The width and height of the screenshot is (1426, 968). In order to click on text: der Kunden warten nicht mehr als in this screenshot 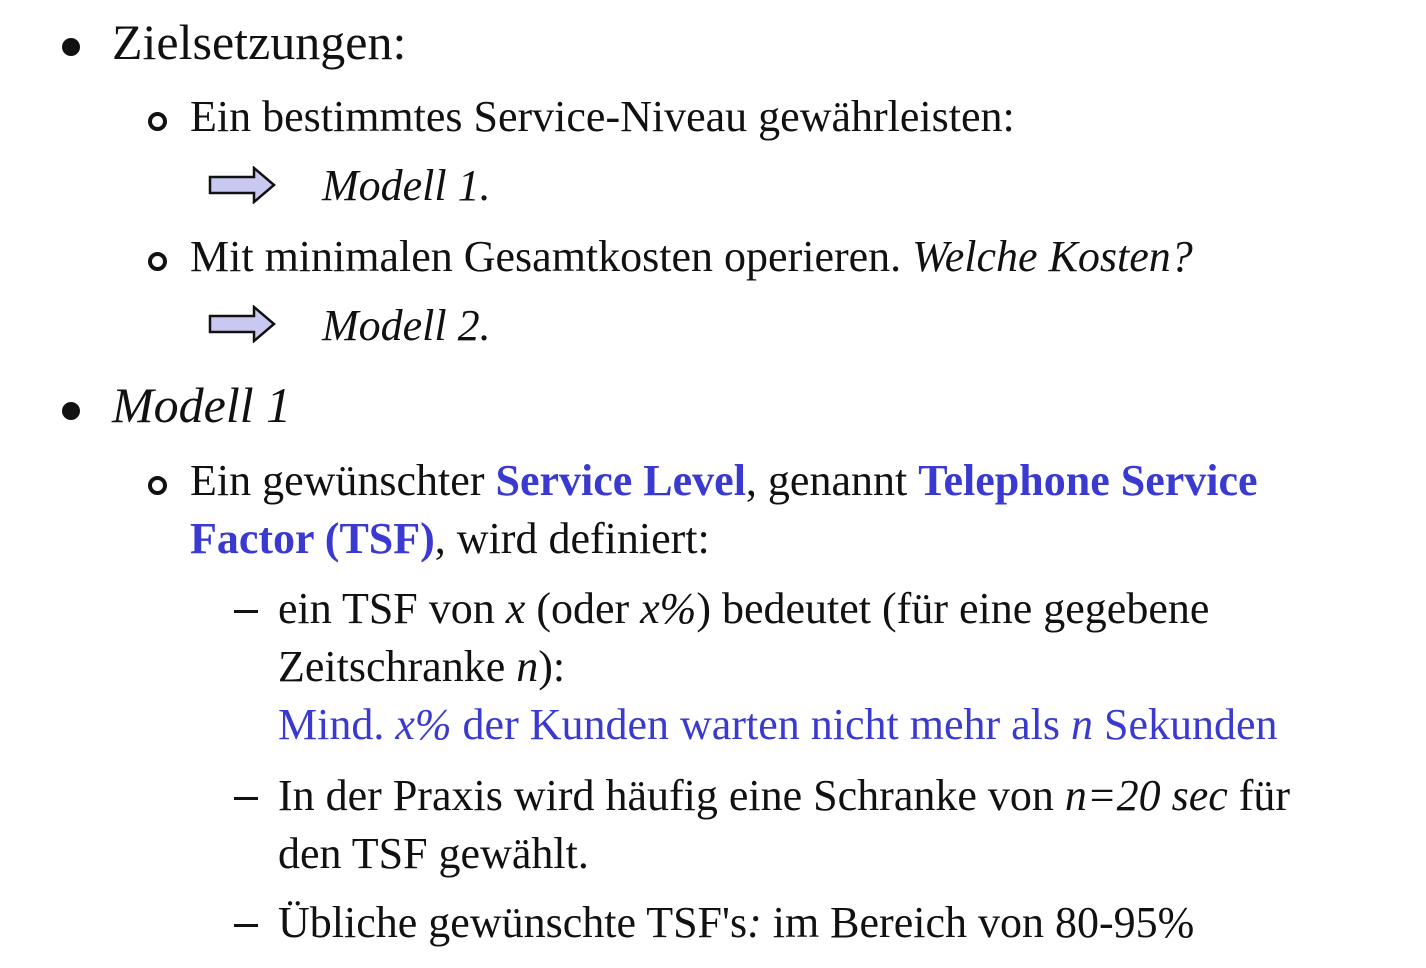, I will do `click(761, 724)`.